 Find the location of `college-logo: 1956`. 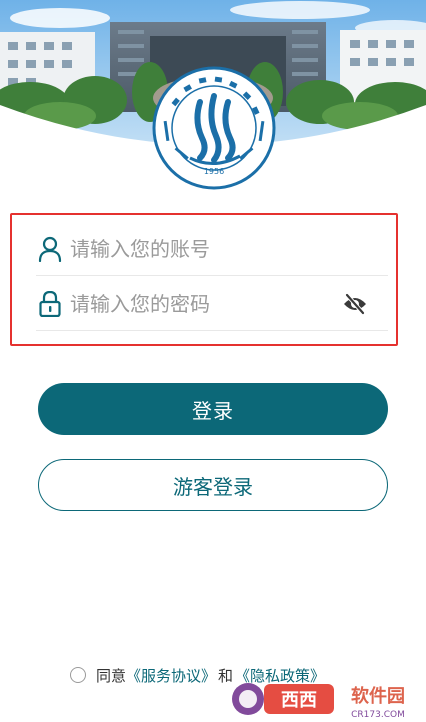

college-logo: 1956 is located at coordinates (214, 128).